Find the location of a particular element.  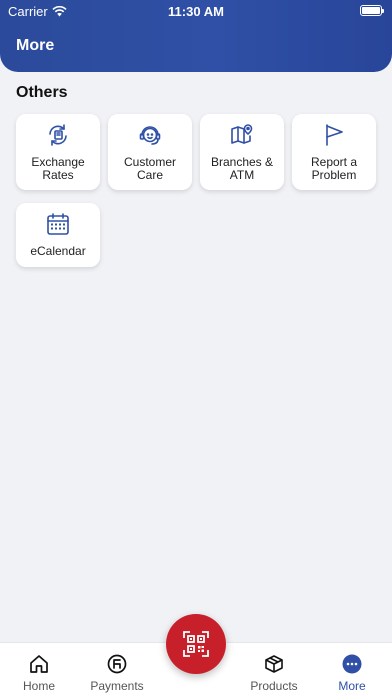

status-bar: Carrier 11:30 AM is located at coordinates (196, 11).